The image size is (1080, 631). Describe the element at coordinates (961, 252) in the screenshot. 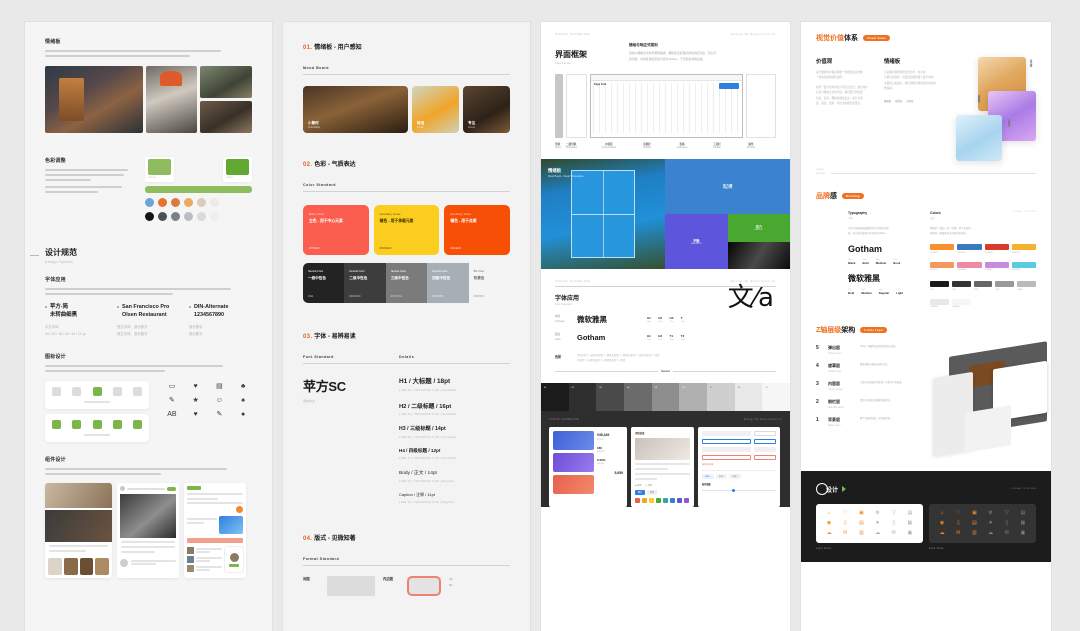

I see `swatch-hex: #3D79BF` at that location.